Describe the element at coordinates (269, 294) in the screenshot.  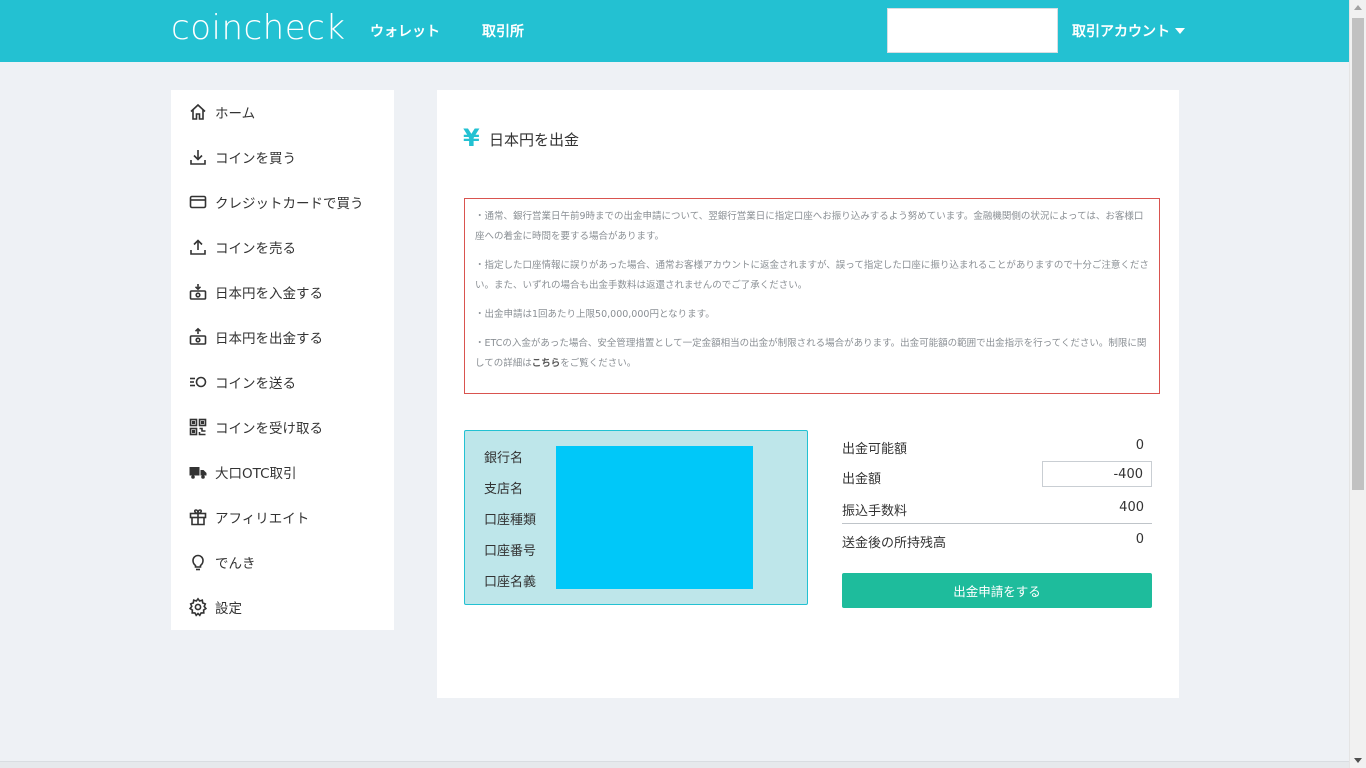
I see `sidebar-item-label: 日本円を入金する` at that location.